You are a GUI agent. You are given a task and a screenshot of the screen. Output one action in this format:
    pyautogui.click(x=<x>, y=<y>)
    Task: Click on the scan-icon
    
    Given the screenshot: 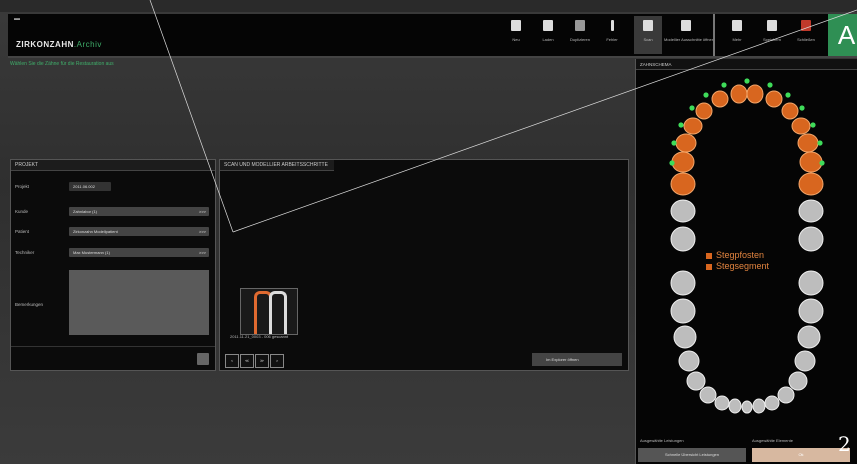 What is the action you would take?
    pyautogui.click(x=648, y=25)
    